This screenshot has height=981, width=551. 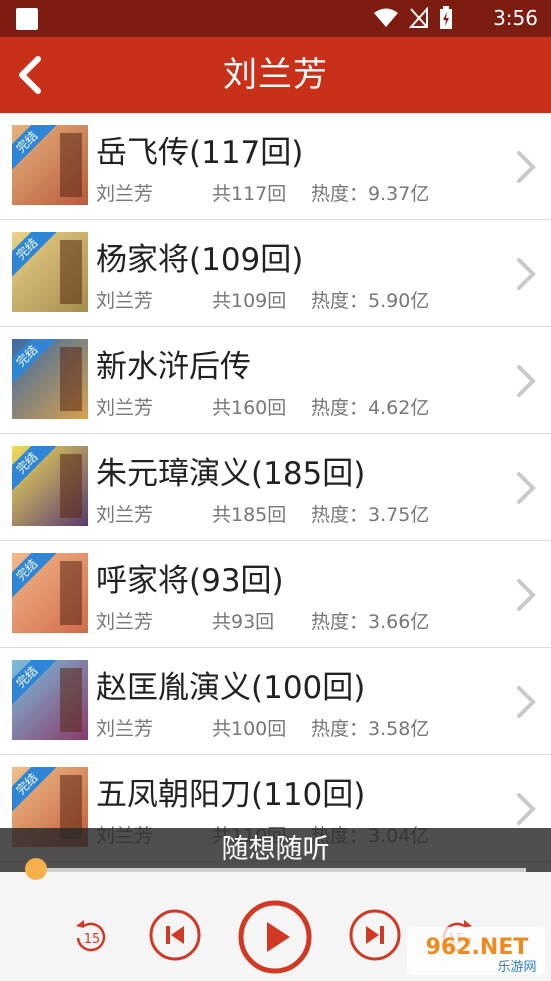 I want to click on watermark-text: 962.NET, so click(x=477, y=947).